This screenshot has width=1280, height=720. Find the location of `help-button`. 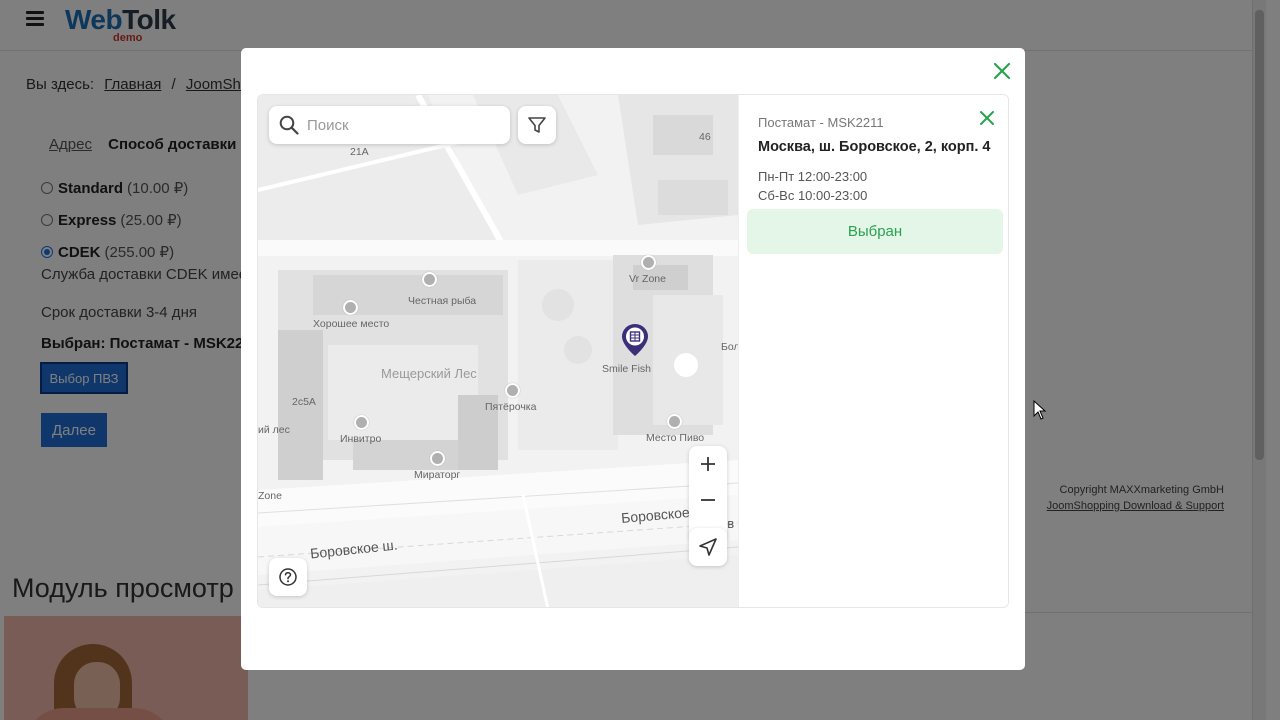

help-button is located at coordinates (288, 577).